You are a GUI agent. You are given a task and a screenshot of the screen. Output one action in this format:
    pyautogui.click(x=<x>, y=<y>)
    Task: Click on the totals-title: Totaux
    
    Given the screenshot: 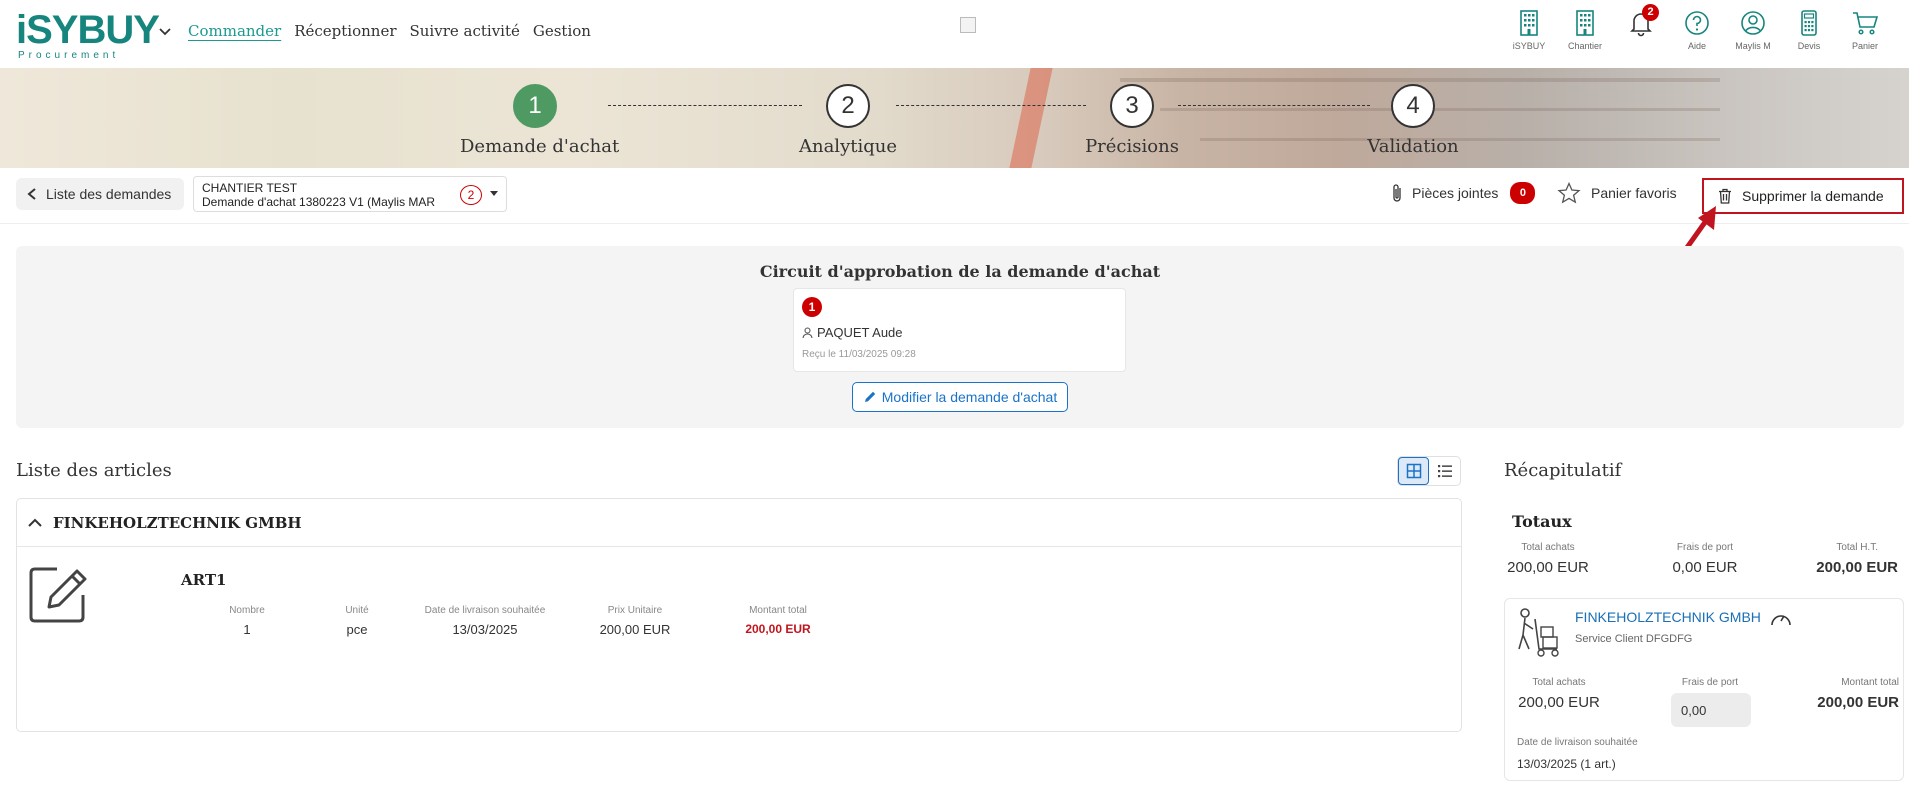 What is the action you would take?
    pyautogui.click(x=1542, y=521)
    